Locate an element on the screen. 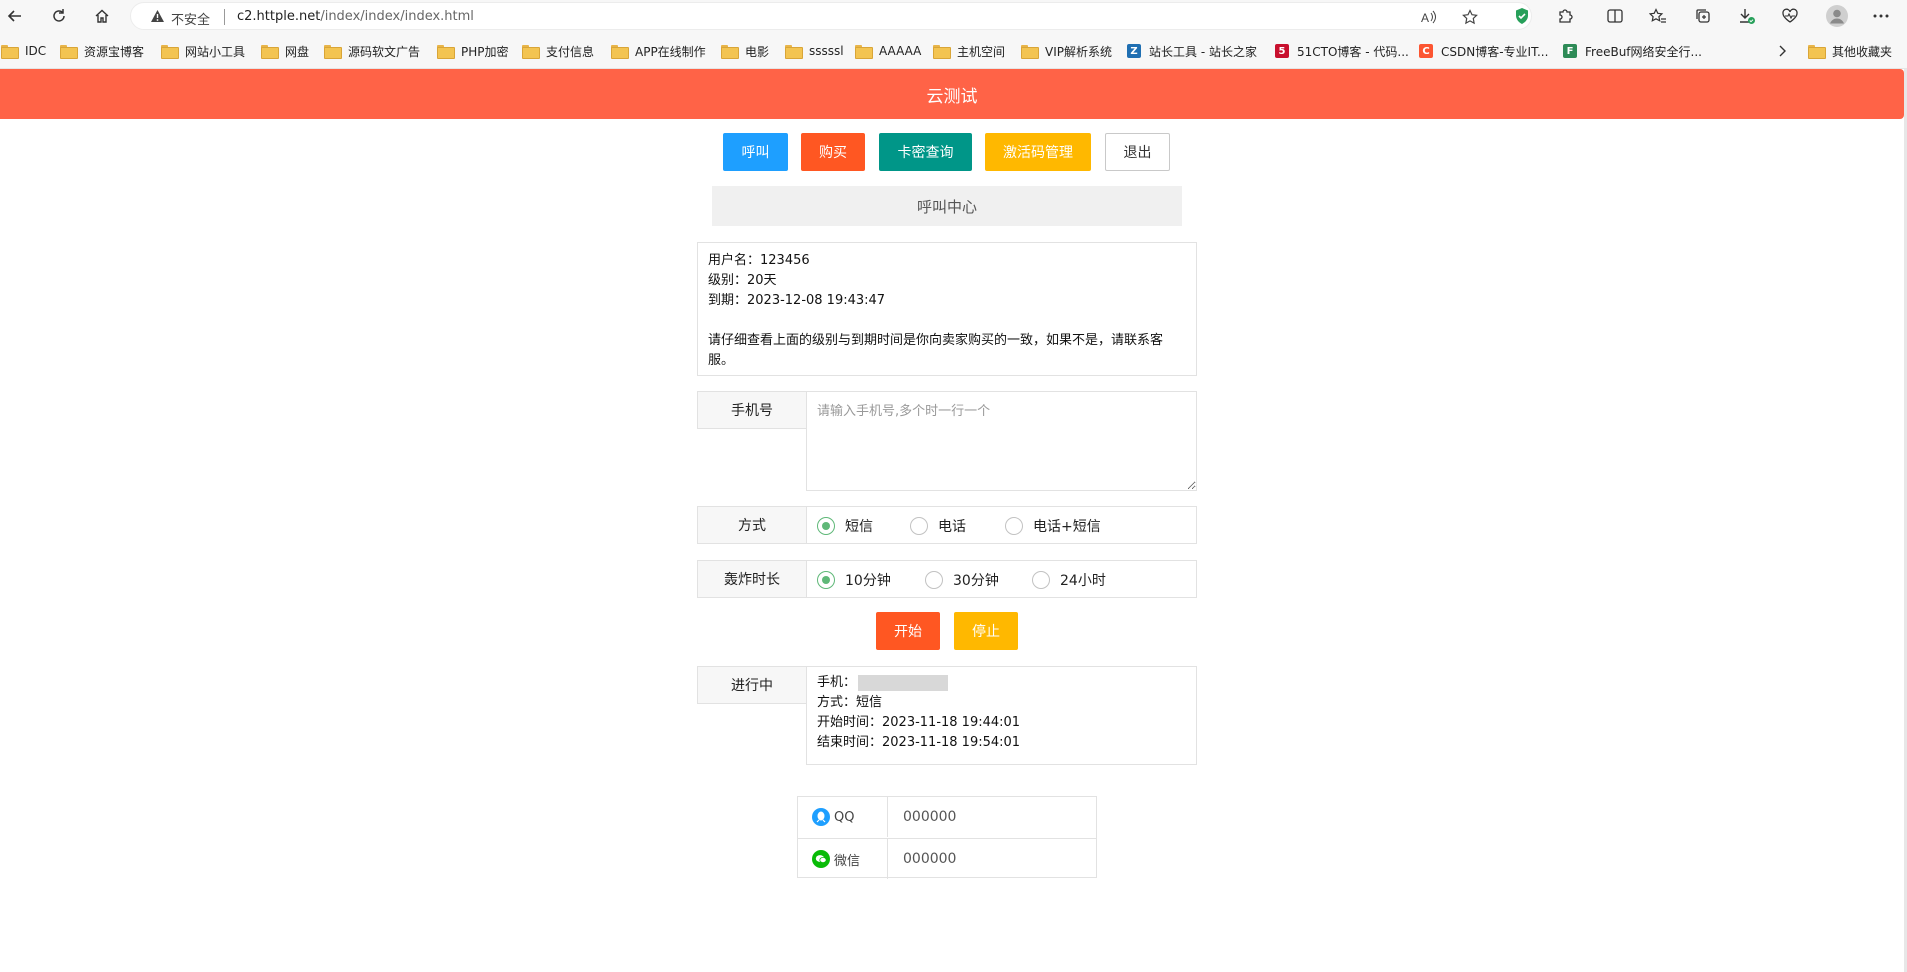 The height and width of the screenshot is (972, 1907). bookmark-item: VIP解析系统 is located at coordinates (1066, 51).